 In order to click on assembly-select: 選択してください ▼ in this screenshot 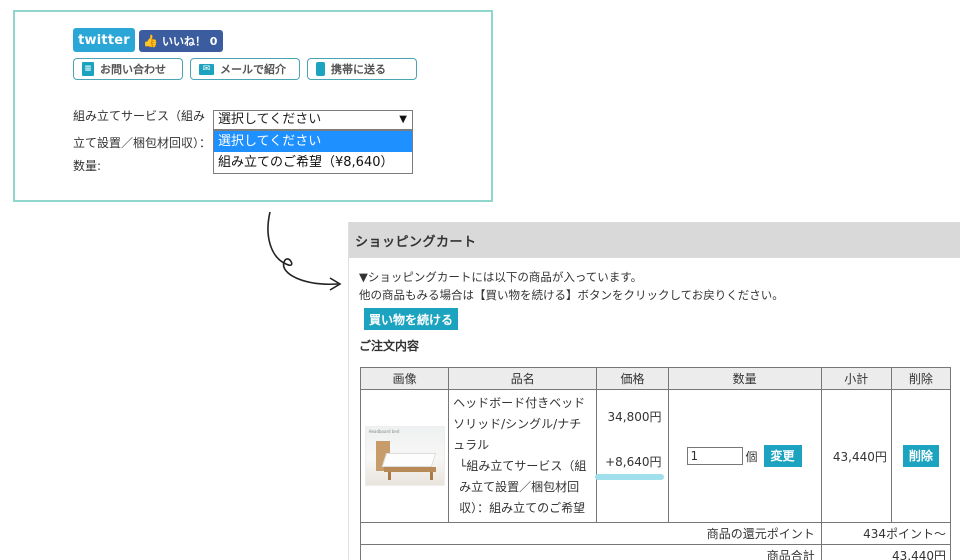, I will do `click(313, 120)`.